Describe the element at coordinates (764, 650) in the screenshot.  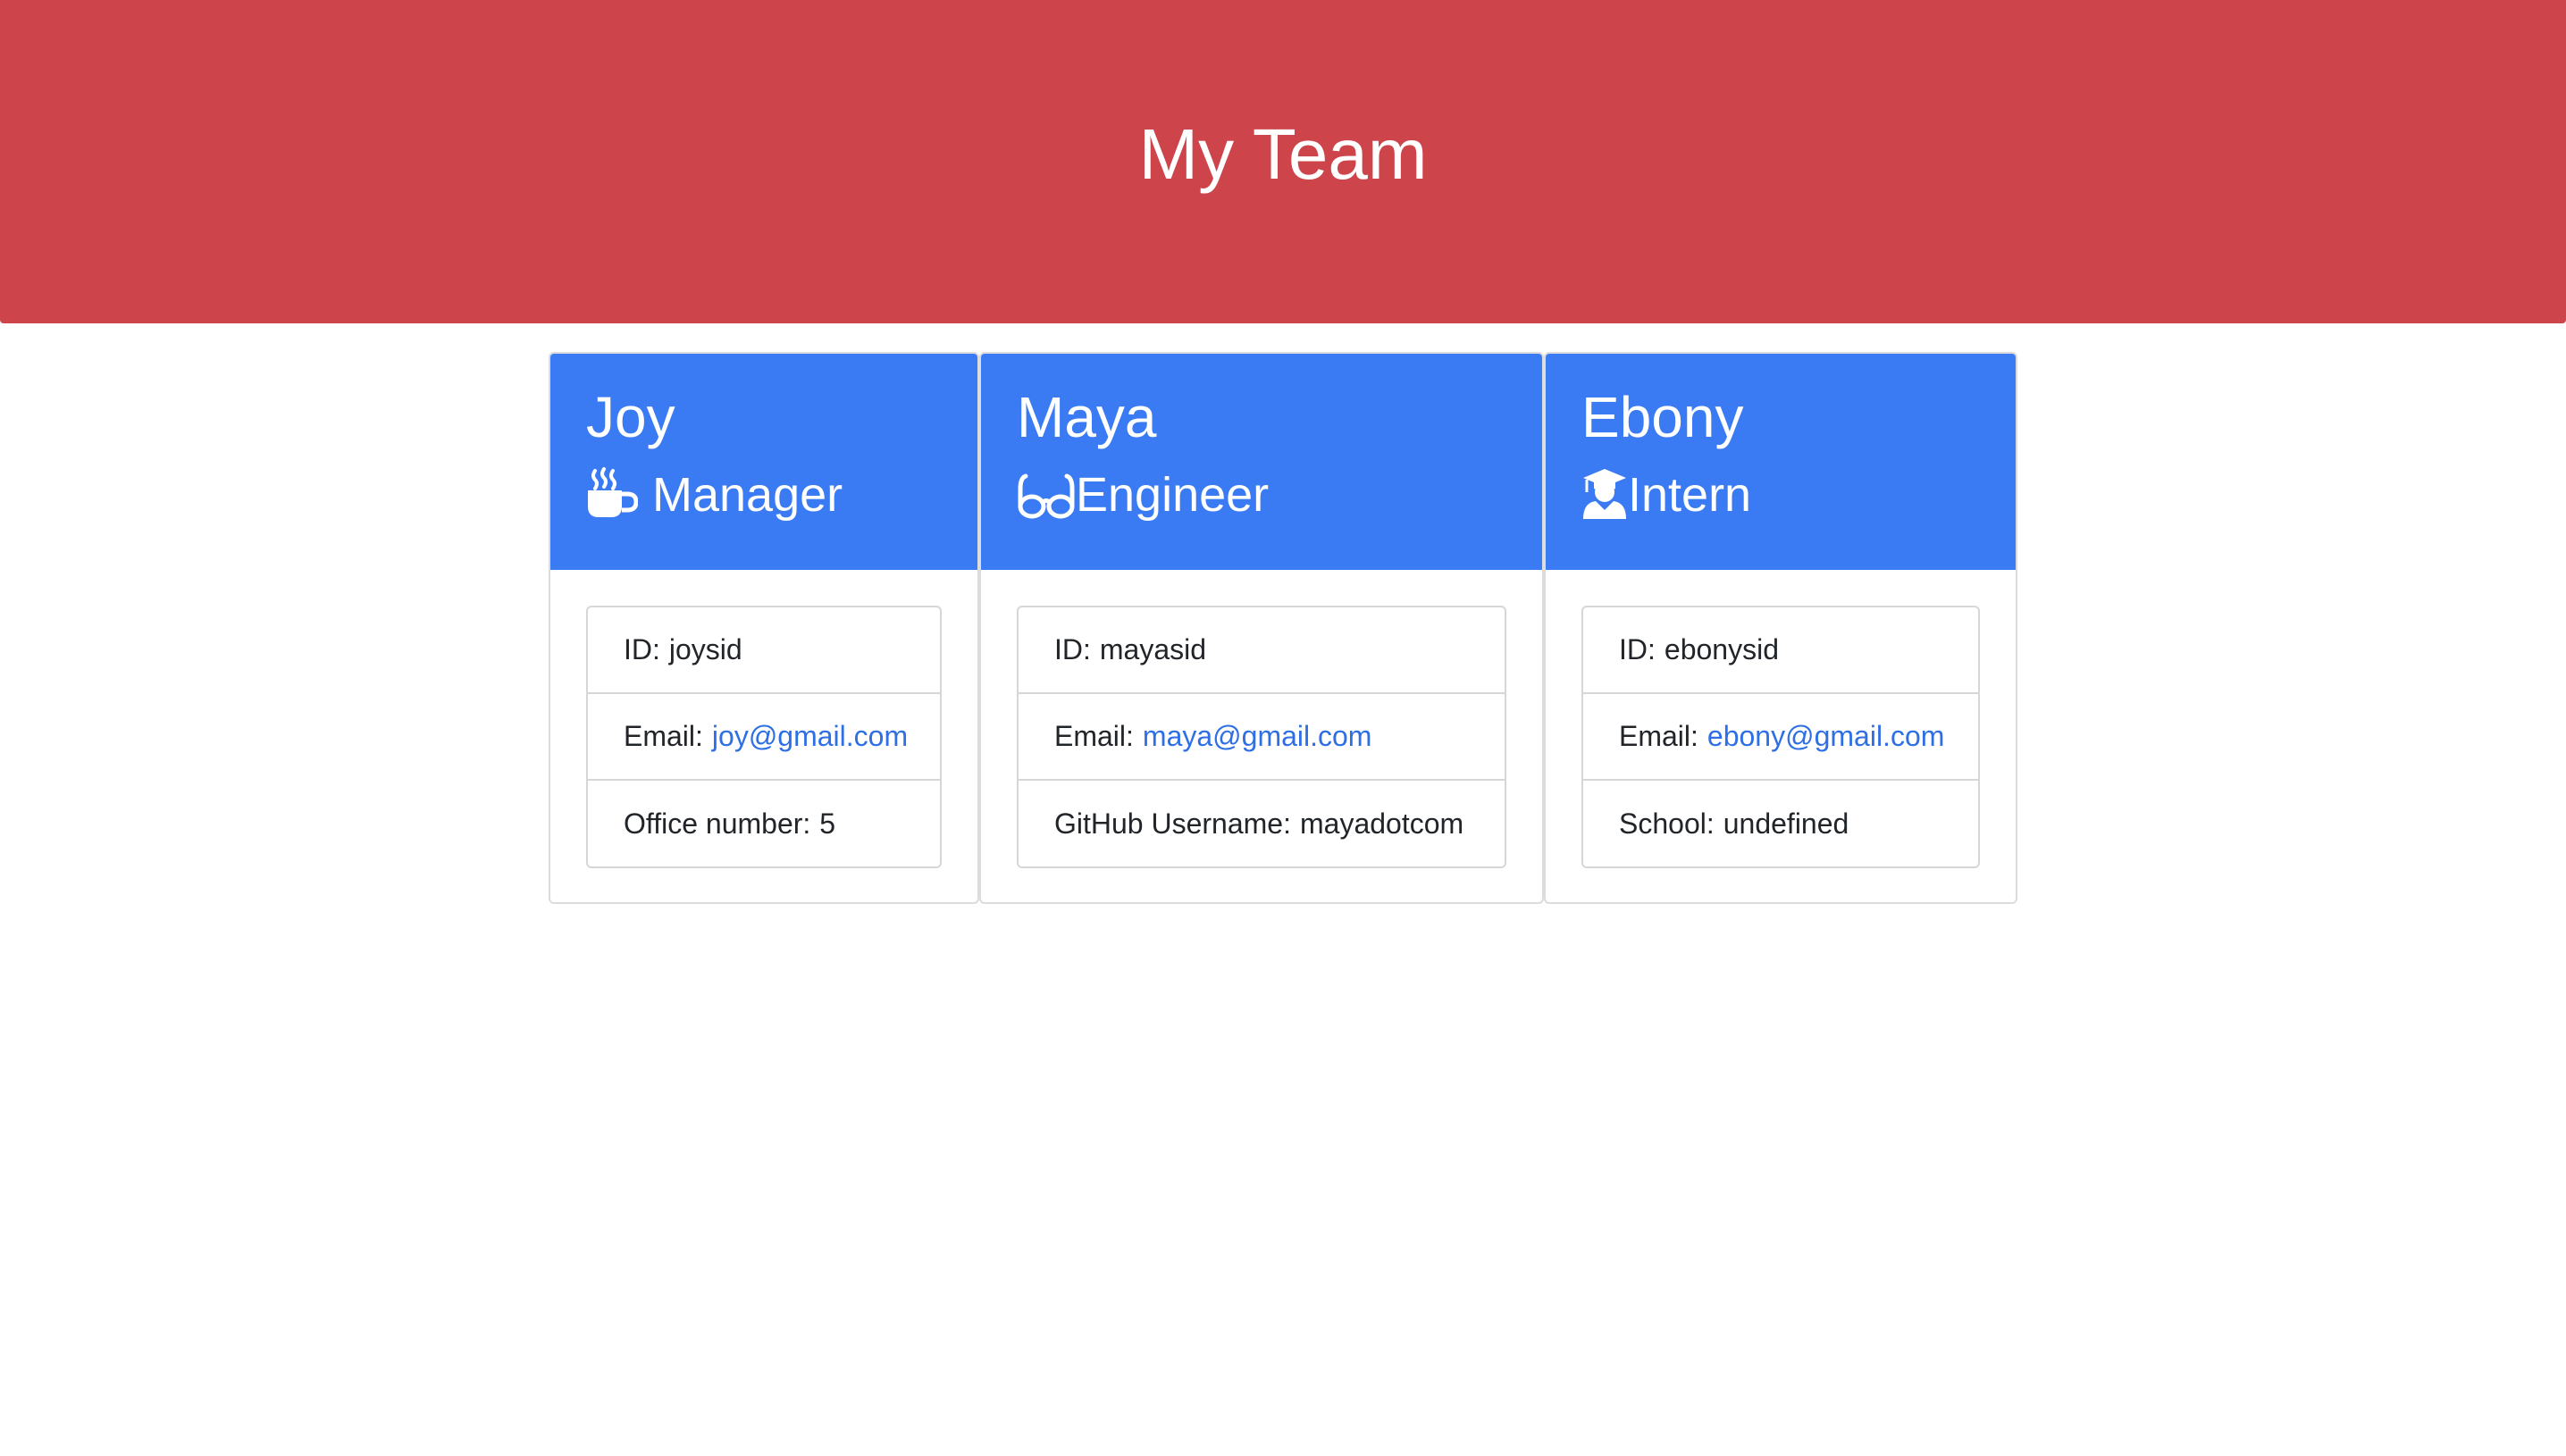
I see `id-item: ID: joysid` at that location.